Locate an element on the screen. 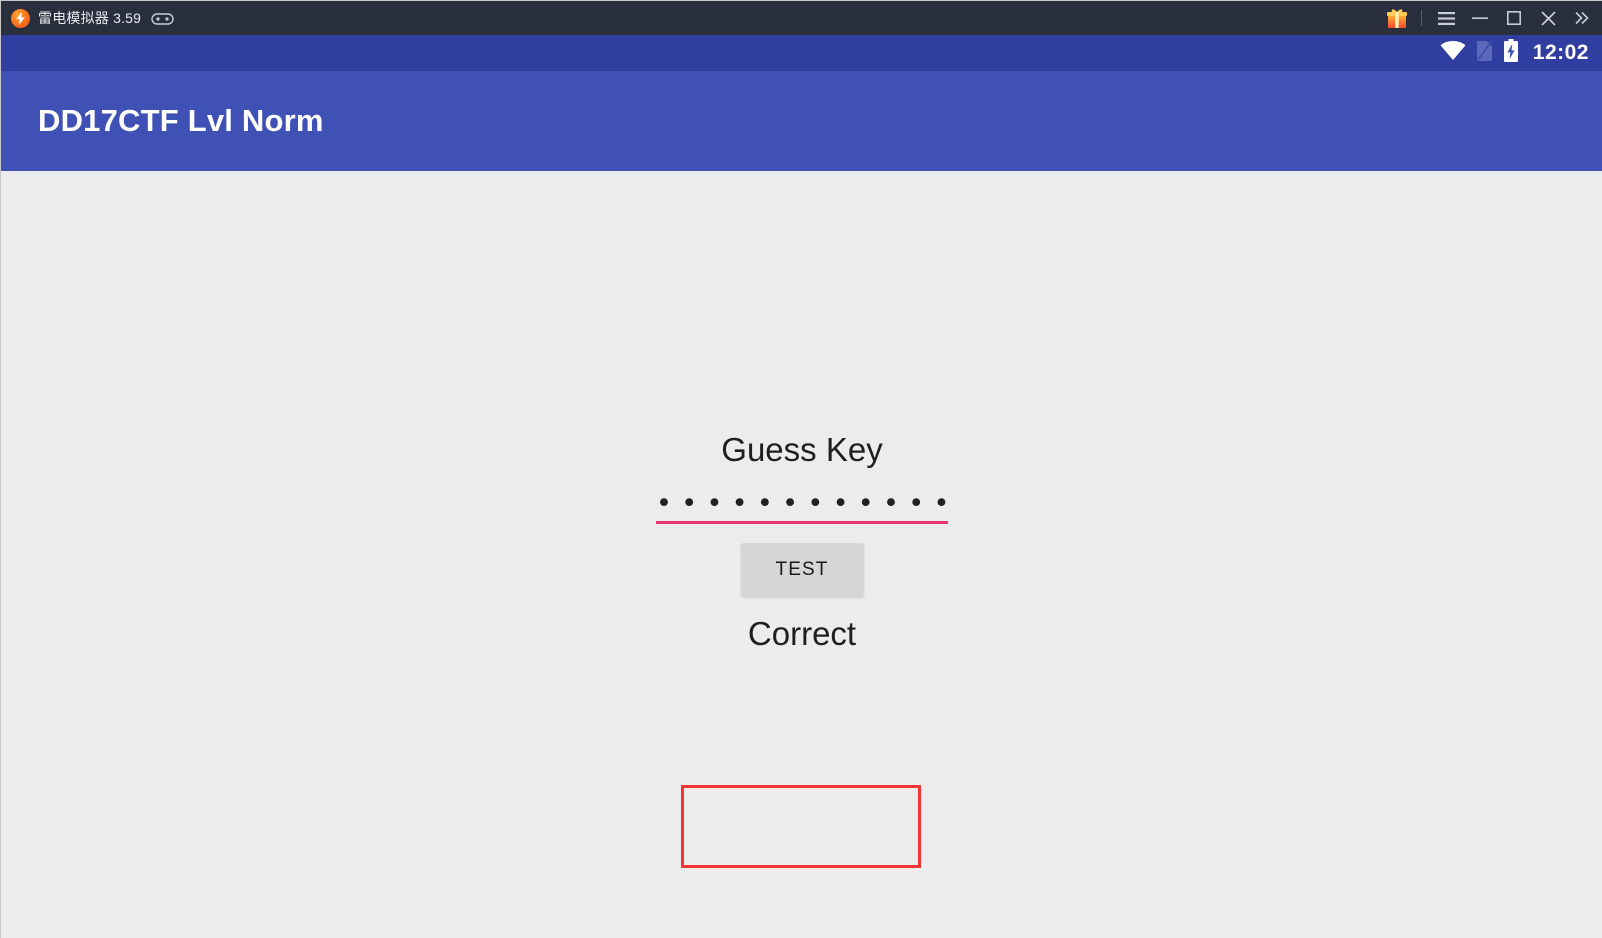 The width and height of the screenshot is (1602, 938). app-bar: DD17CTF Lvl Norm is located at coordinates (801, 121).